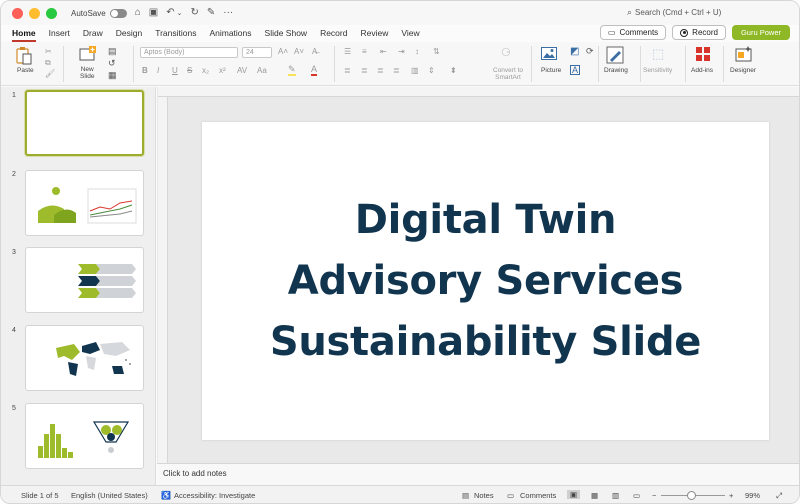  What do you see at coordinates (286, 33) in the screenshot?
I see `tab-slide-show: Slide Show` at bounding box center [286, 33].